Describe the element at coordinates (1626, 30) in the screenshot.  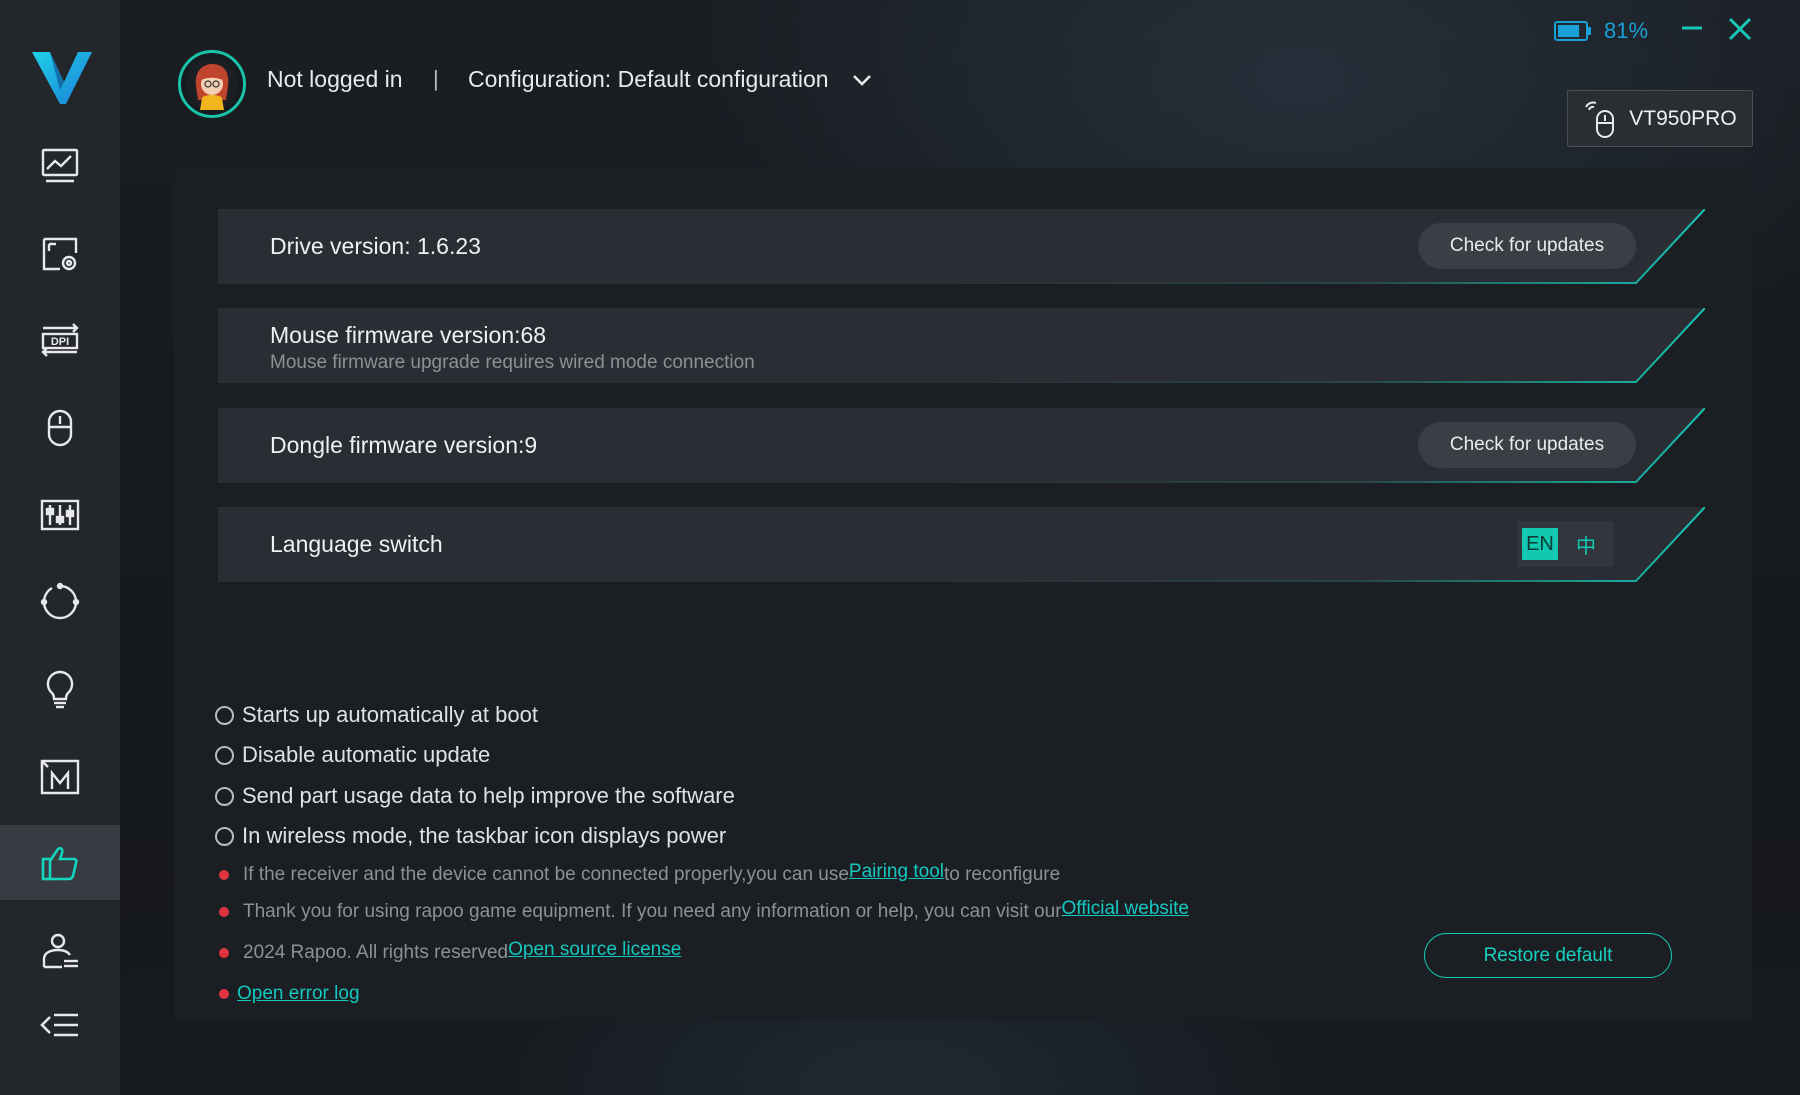
I see `battery-percent: 81%` at that location.